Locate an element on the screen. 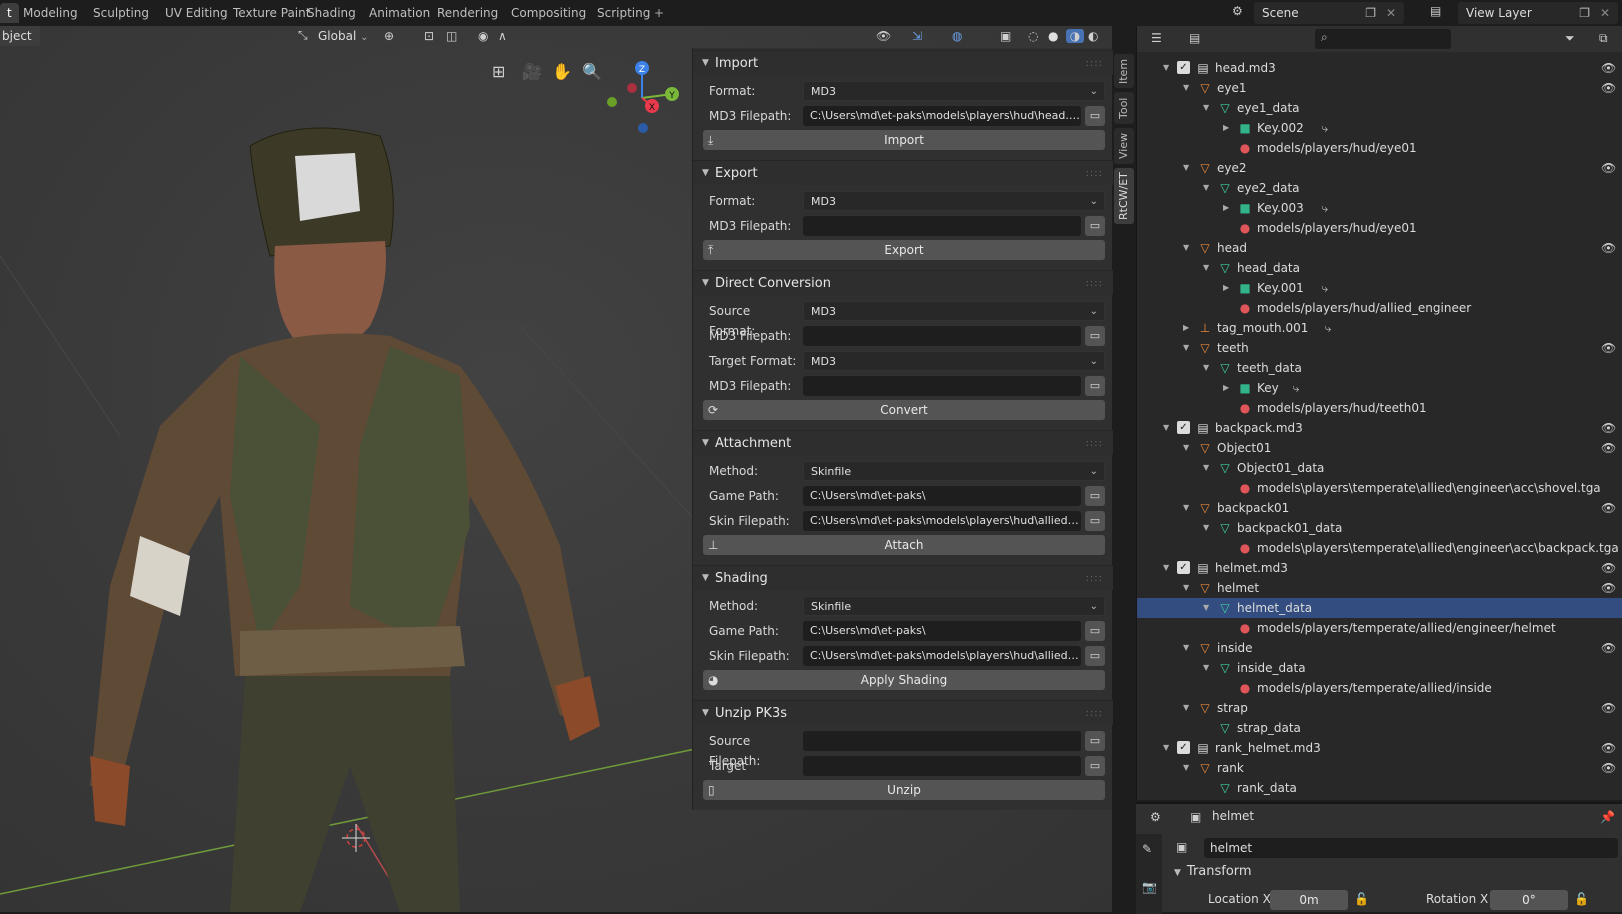  pivot-icon: ⊕ is located at coordinates (389, 36).